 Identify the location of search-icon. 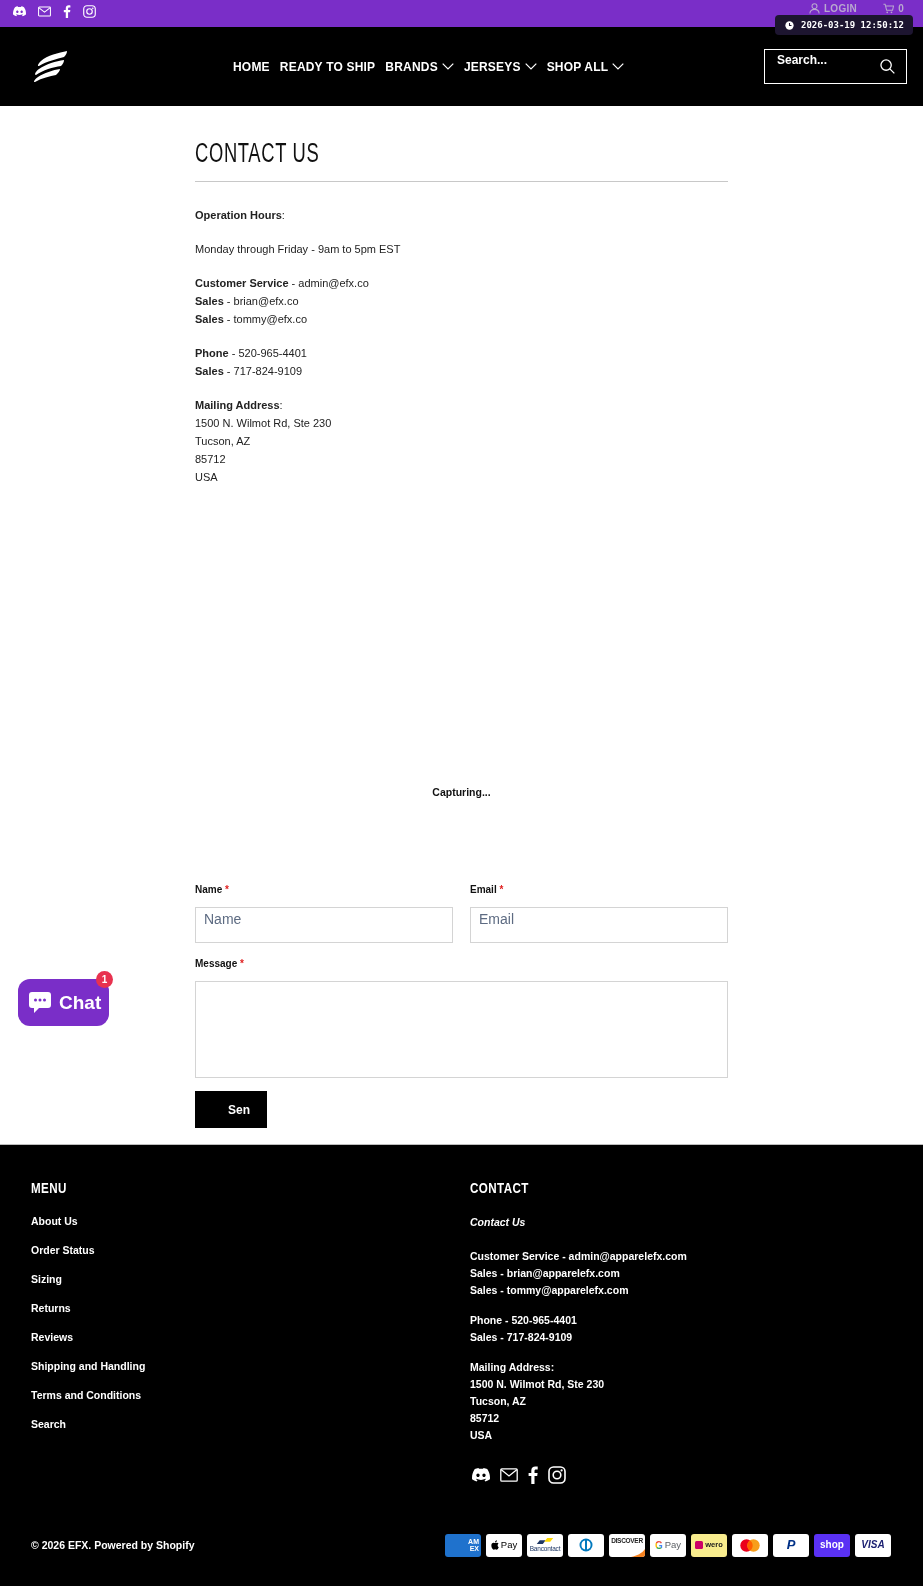
(887, 66).